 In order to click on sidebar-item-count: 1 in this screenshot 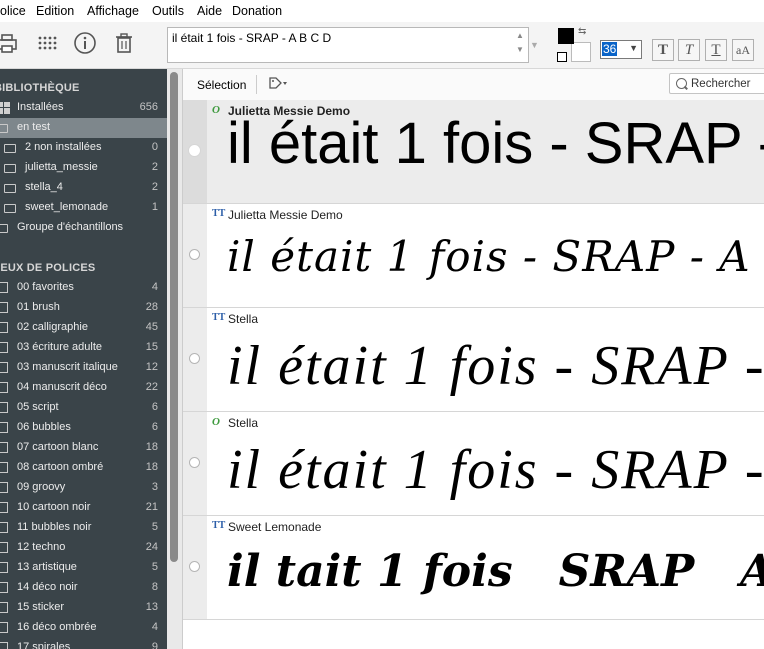, I will do `click(154, 207)`.